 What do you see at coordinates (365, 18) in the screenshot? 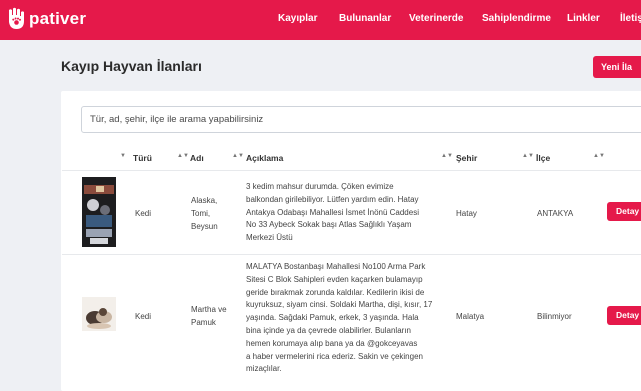
I see `nav-item-bulunanlar: Bulunanlar` at bounding box center [365, 18].